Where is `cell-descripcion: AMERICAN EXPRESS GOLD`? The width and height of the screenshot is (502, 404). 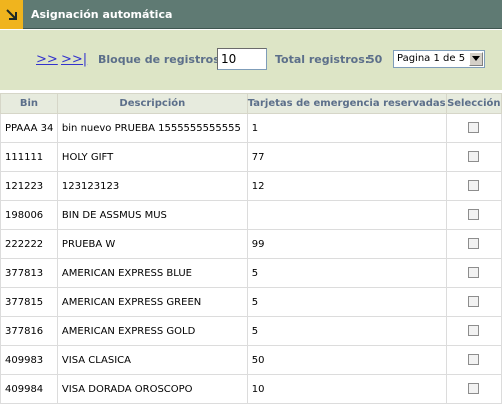 cell-descripcion: AMERICAN EXPRESS GOLD is located at coordinates (152, 331).